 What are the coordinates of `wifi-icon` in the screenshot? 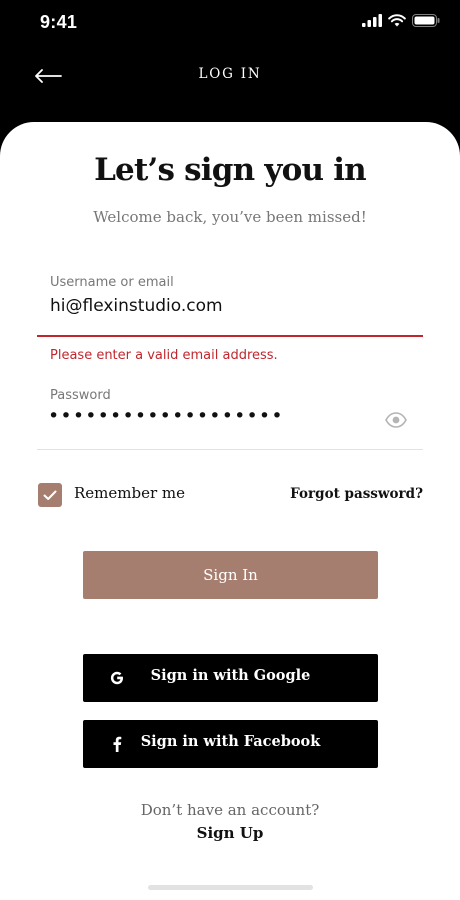 It's located at (397, 20).